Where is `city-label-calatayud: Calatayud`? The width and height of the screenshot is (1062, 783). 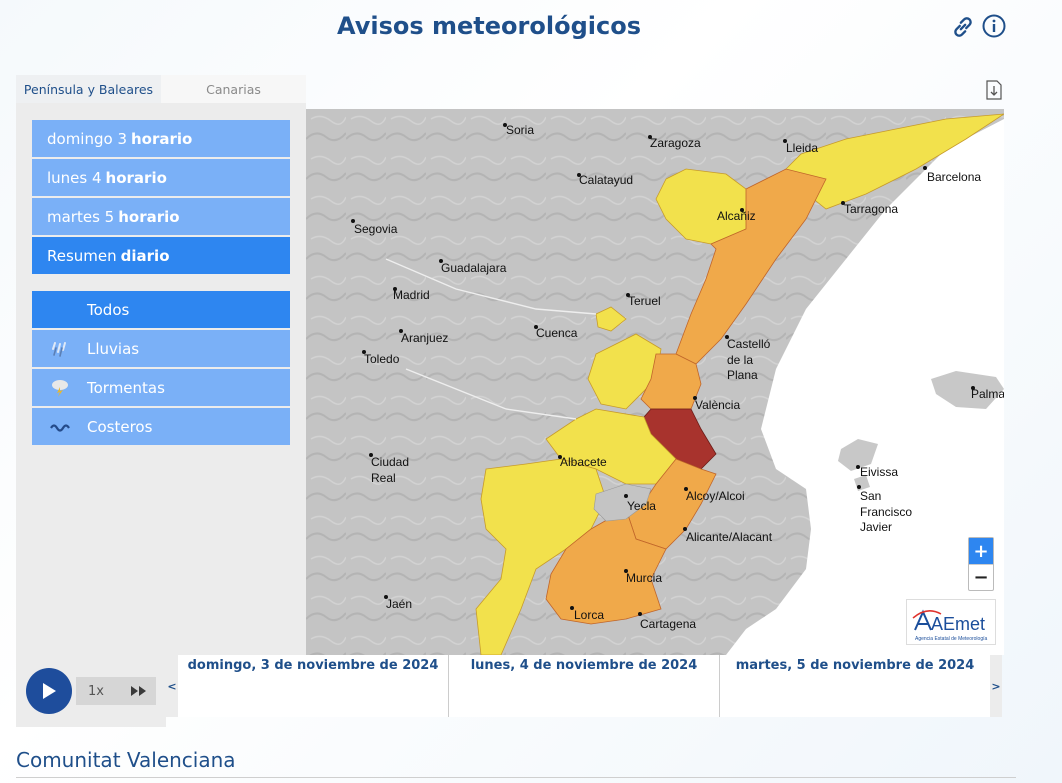
city-label-calatayud: Calatayud is located at coordinates (606, 180).